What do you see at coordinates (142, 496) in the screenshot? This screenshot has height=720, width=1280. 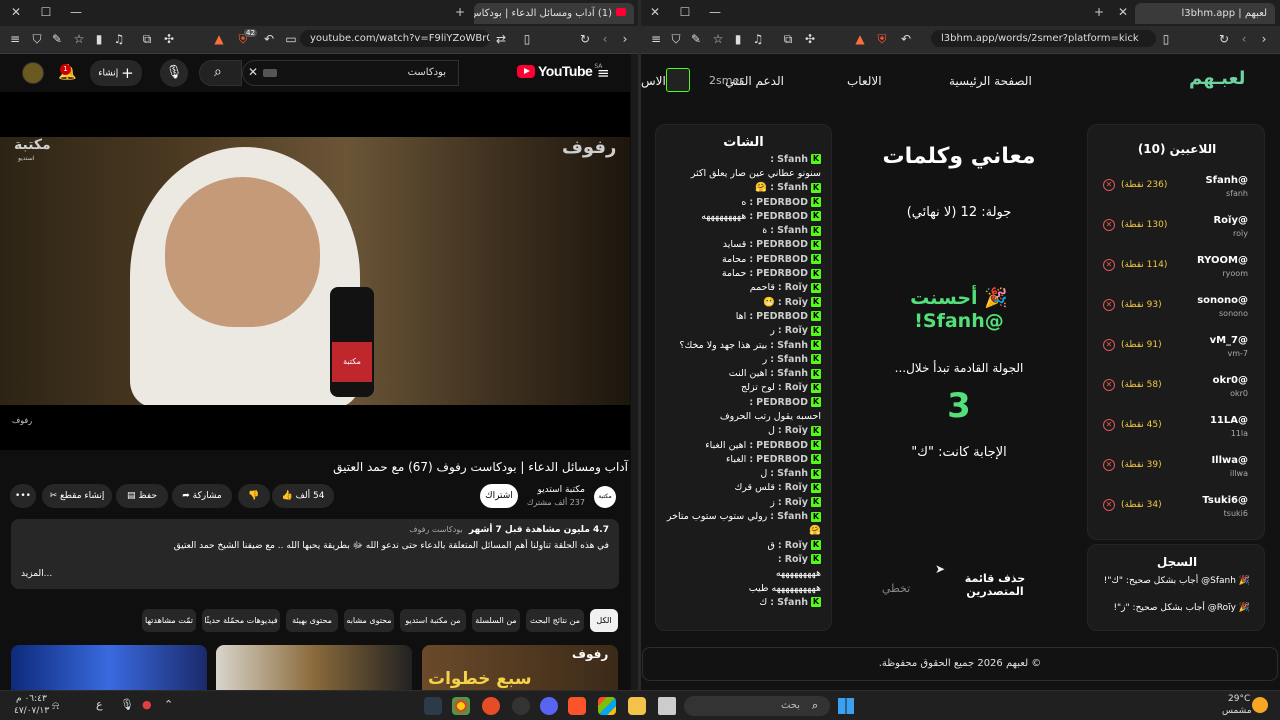 I see `save-button: حفظ ▤` at bounding box center [142, 496].